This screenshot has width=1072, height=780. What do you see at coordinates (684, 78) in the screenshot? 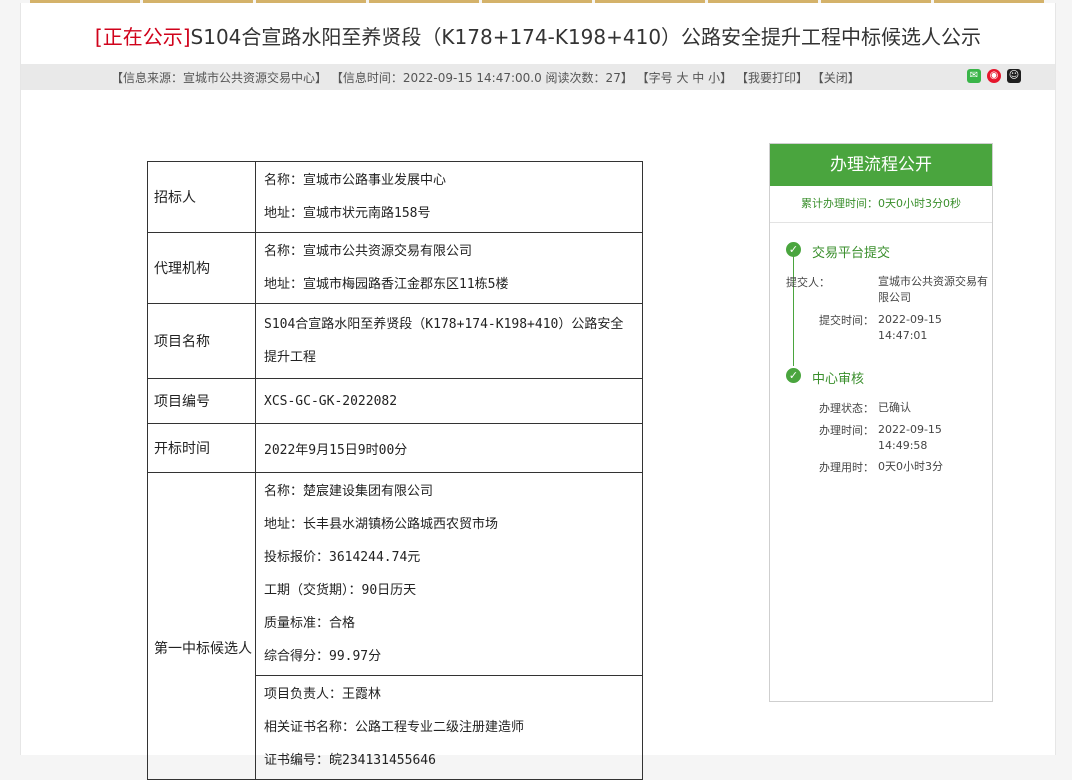
I see `font-size-control: 【字号 大 中 小】` at bounding box center [684, 78].